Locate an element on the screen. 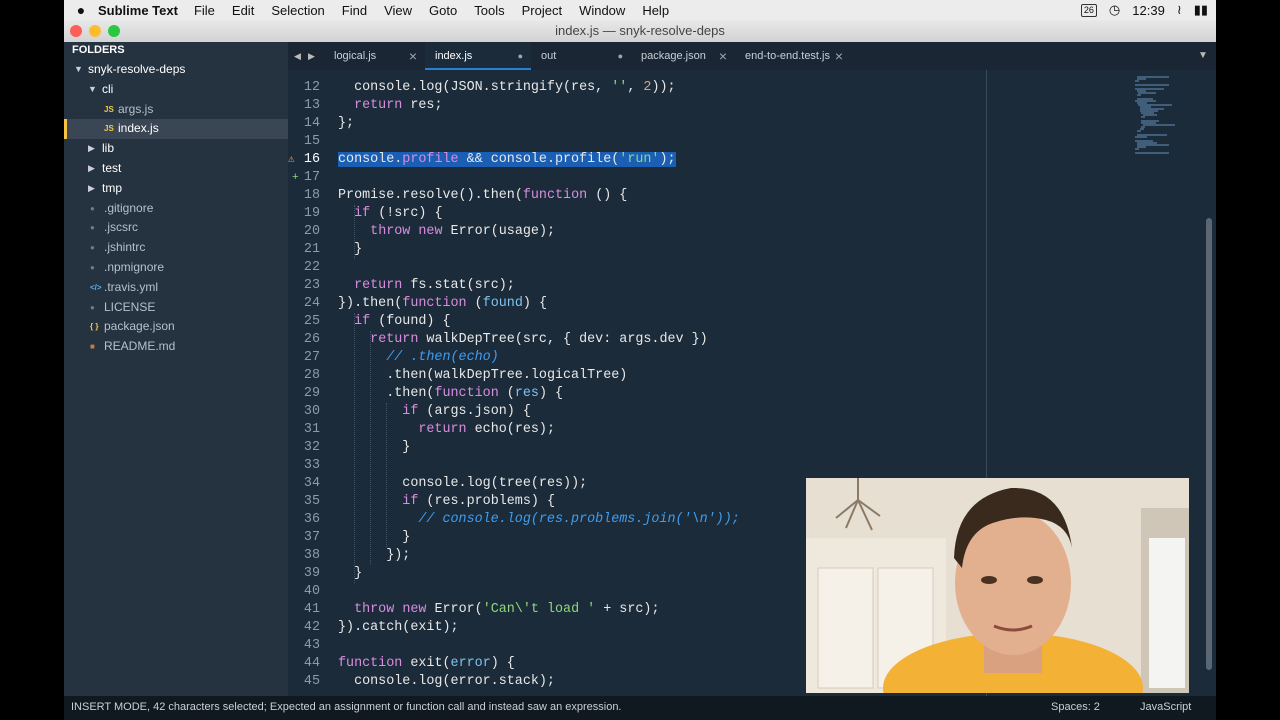 The image size is (1280, 720). line-number: 36 is located at coordinates (311, 519).